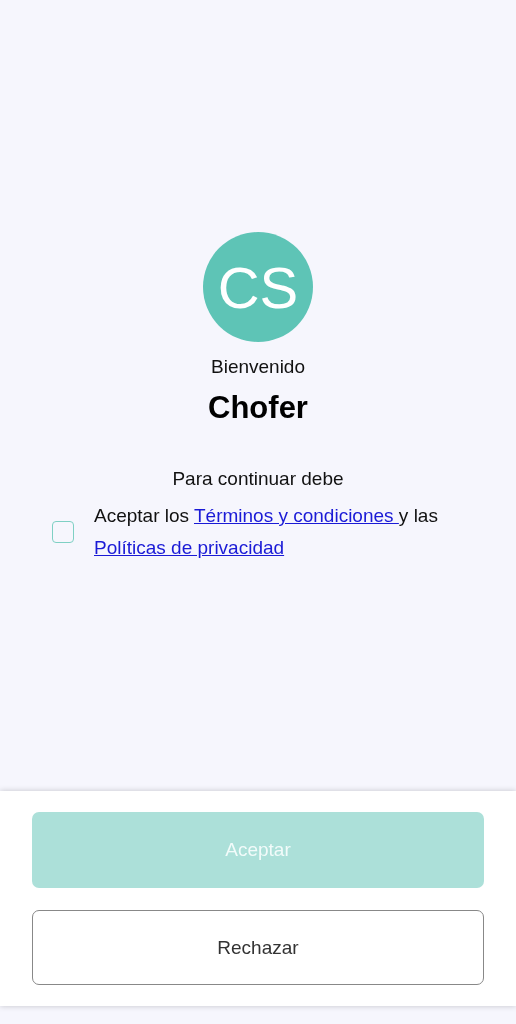 This screenshot has width=516, height=1024. I want to click on user-name: Chofer, so click(258, 408).